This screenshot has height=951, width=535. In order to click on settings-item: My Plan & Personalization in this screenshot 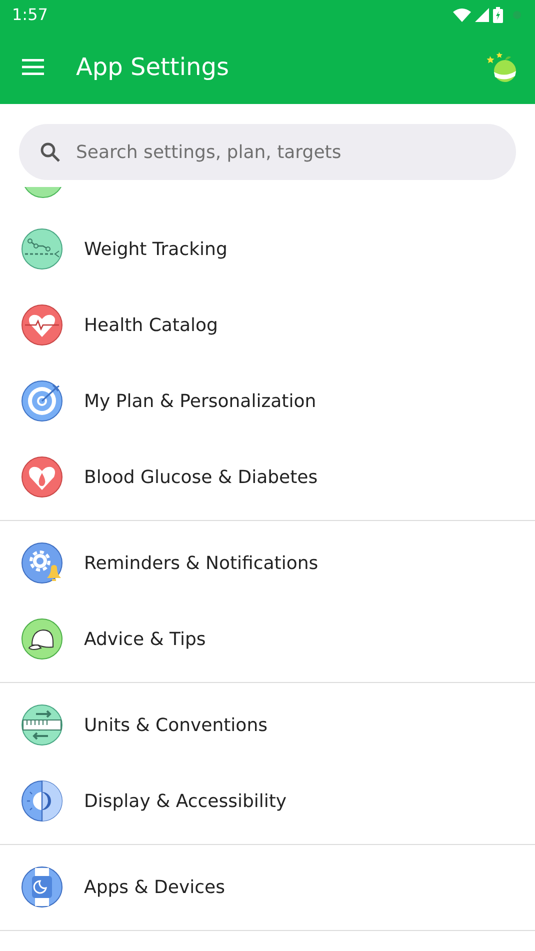, I will do `click(267, 401)`.